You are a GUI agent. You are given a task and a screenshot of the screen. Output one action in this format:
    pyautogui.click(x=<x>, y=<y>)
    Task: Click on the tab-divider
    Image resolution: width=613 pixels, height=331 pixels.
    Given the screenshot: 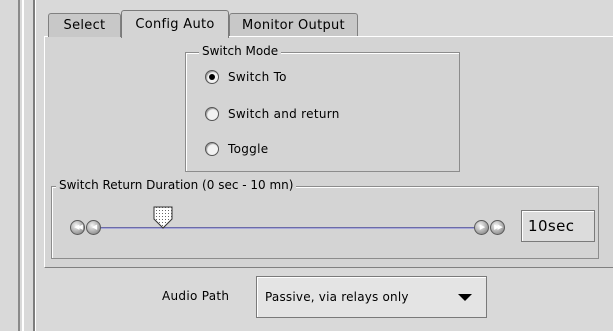 What is the action you would take?
    pyautogui.click(x=421, y=36)
    